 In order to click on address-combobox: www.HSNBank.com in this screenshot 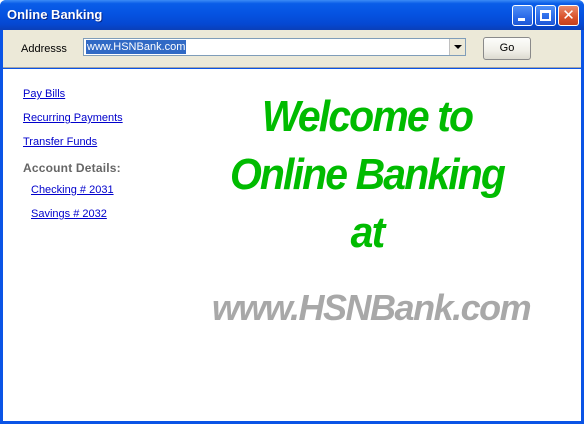, I will do `click(274, 47)`.